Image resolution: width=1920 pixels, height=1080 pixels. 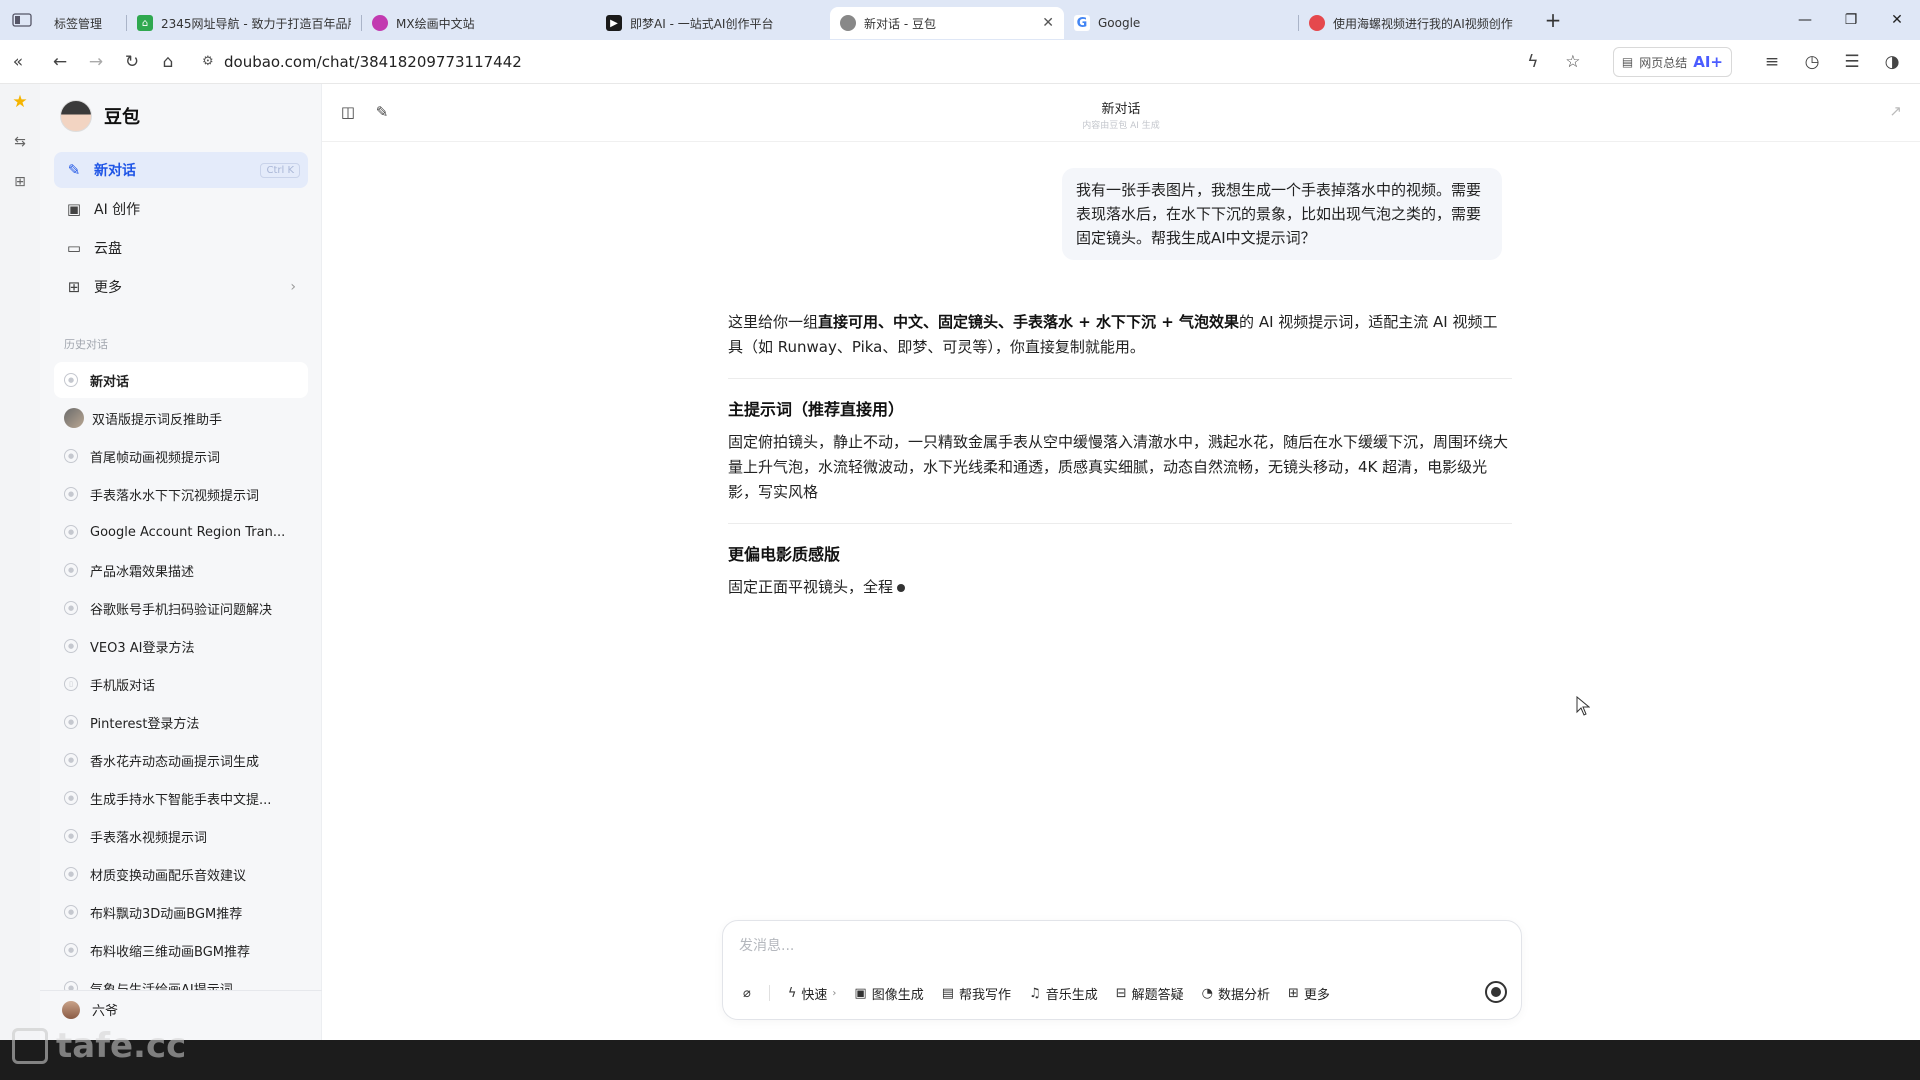 What do you see at coordinates (181, 456) in the screenshot?
I see `history-item: ● 首尾帧动画视频提示词` at bounding box center [181, 456].